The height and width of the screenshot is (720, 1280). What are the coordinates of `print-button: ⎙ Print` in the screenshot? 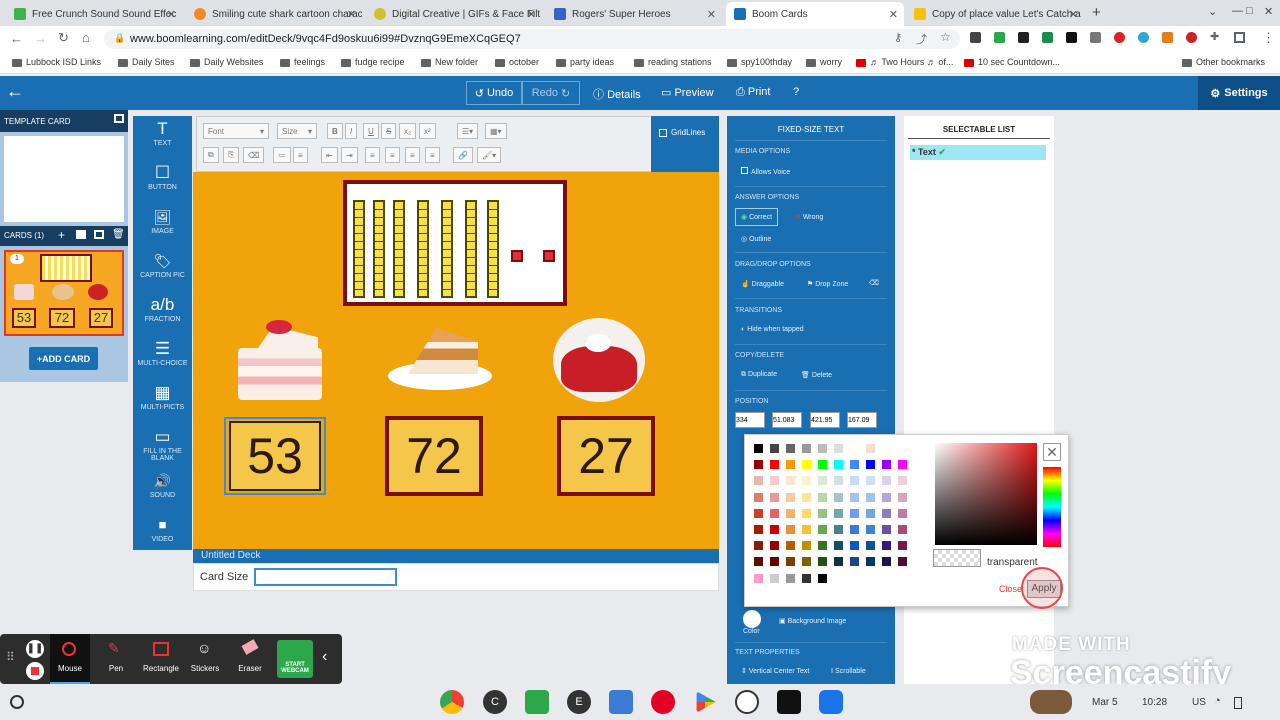 It's located at (753, 92).